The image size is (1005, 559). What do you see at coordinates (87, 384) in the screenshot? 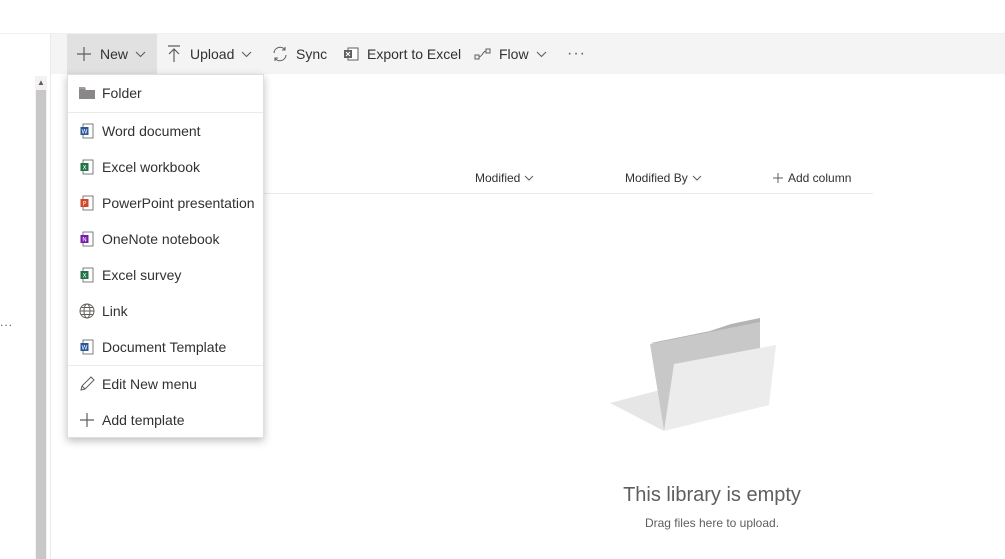
I see `pencil-icon` at bounding box center [87, 384].